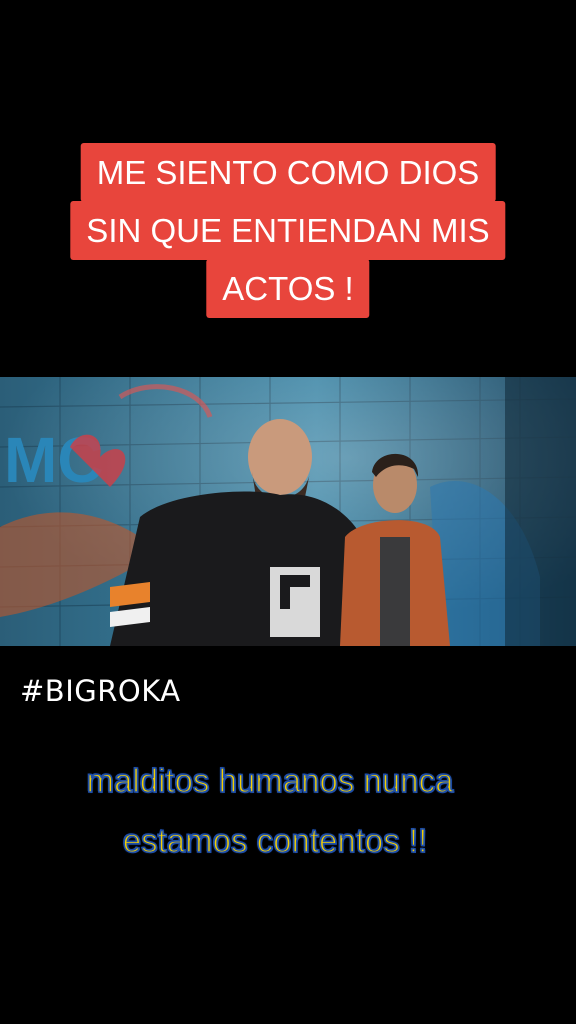 This screenshot has width=576, height=1024. I want to click on subtitle-line-1: malditos humanos nunca, so click(270, 780).